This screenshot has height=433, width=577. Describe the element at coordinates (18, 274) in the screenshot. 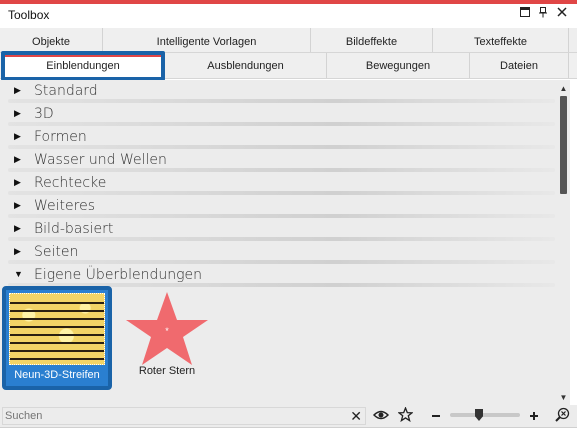

I see `collapse-arrow-icon: ▼` at that location.